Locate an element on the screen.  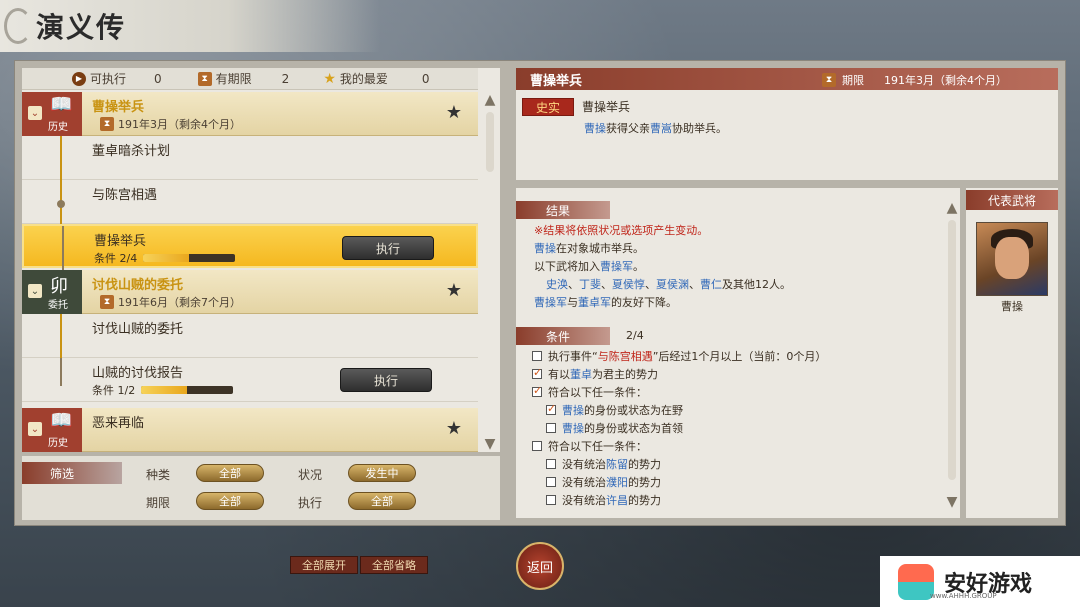
event-header-row: ⌄ 📖 历史 恶来再临 ★ is located at coordinates (250, 430).